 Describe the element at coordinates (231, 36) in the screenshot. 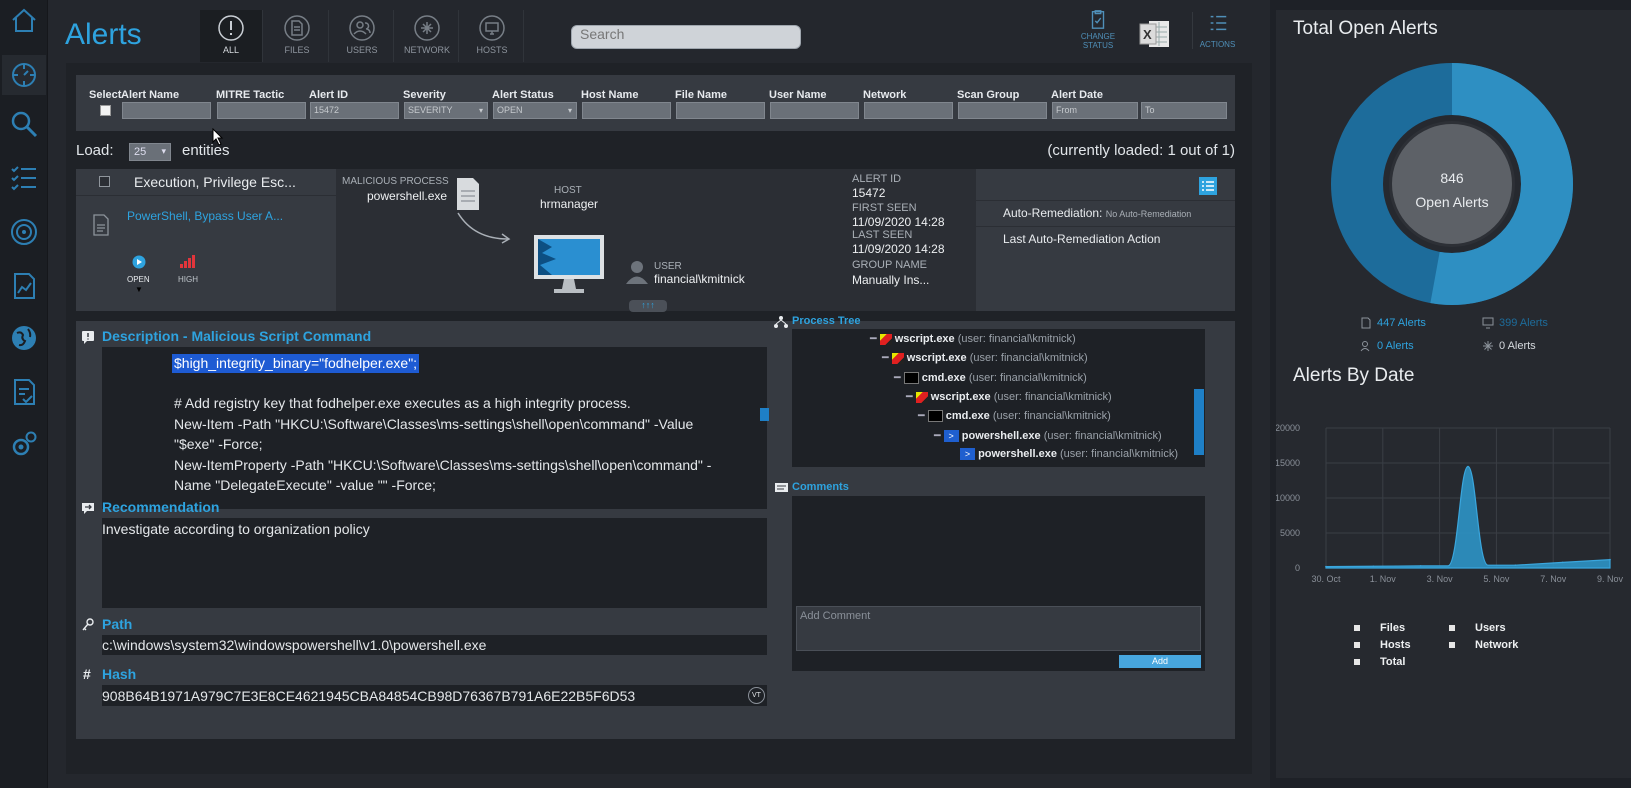

I see `tab-all: ALL` at that location.